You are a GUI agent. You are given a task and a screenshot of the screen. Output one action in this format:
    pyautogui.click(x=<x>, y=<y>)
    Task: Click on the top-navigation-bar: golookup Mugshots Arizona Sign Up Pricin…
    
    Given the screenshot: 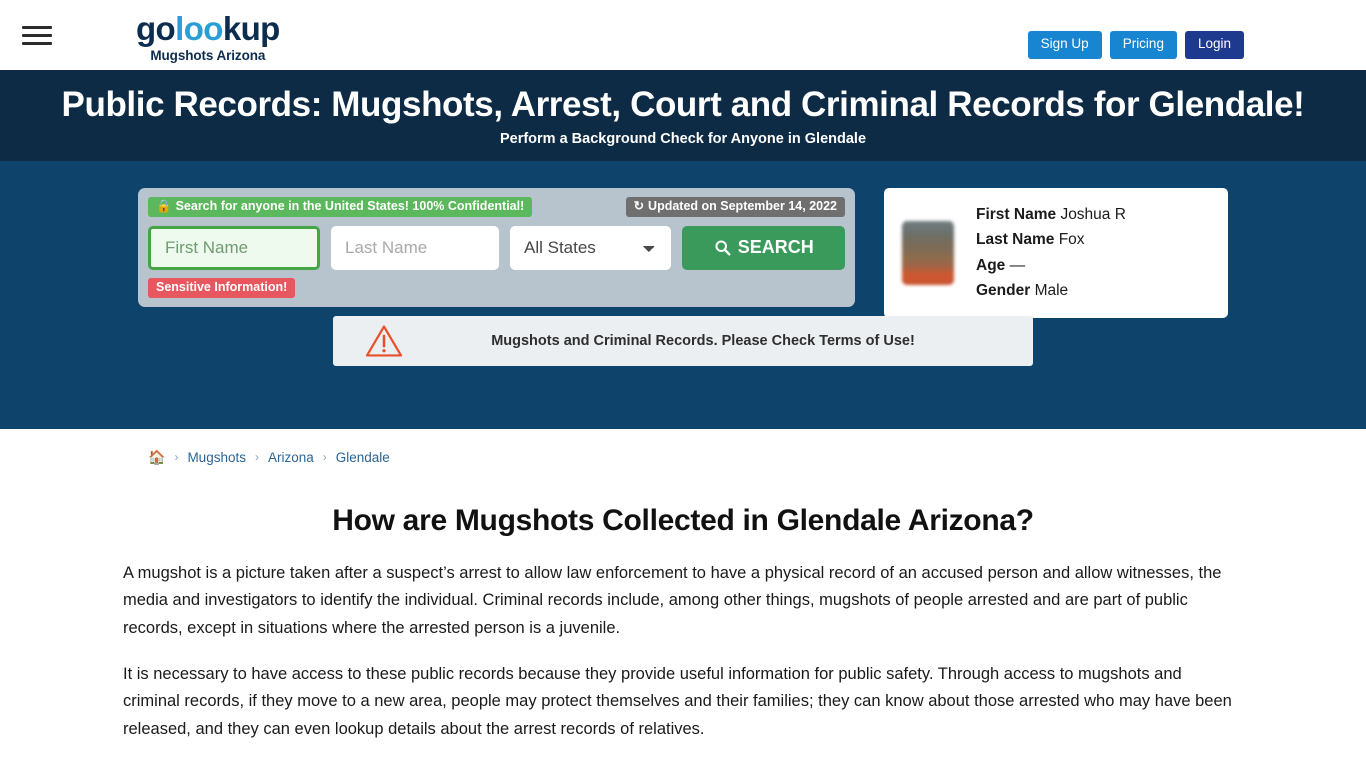 What is the action you would take?
    pyautogui.click(x=683, y=35)
    